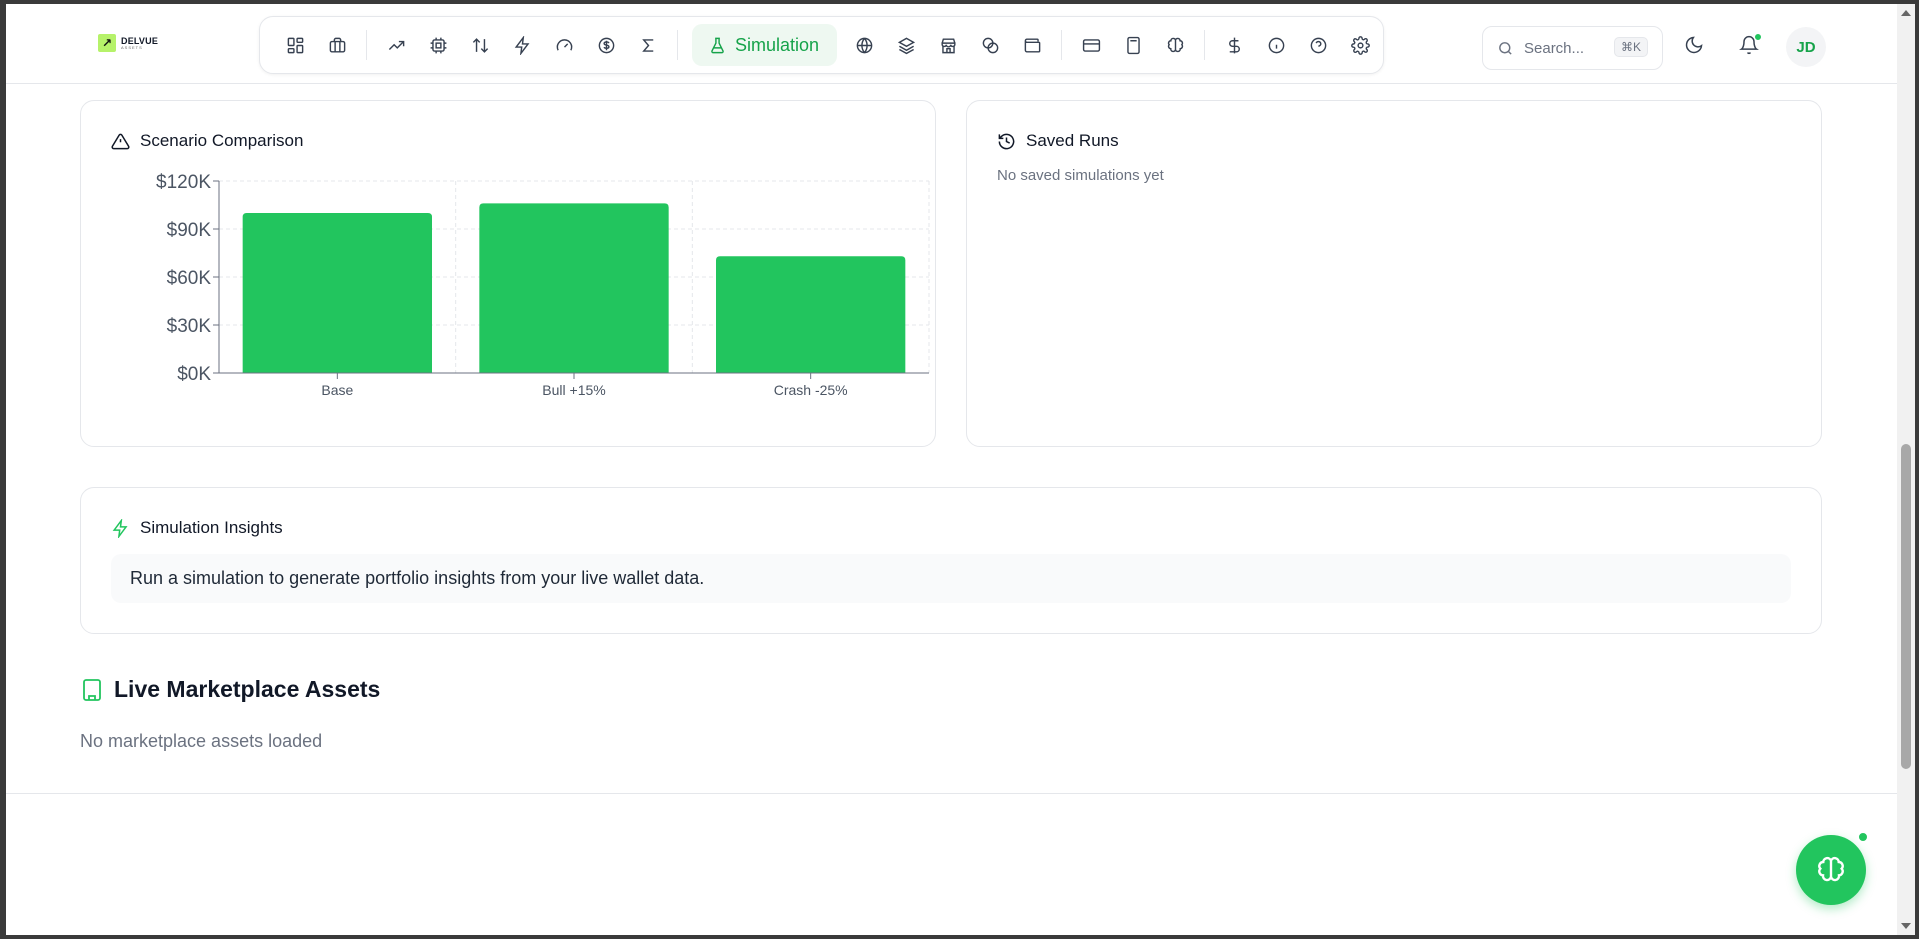 The image size is (1919, 939). Describe the element at coordinates (906, 45) in the screenshot. I see `layers-icon` at that location.